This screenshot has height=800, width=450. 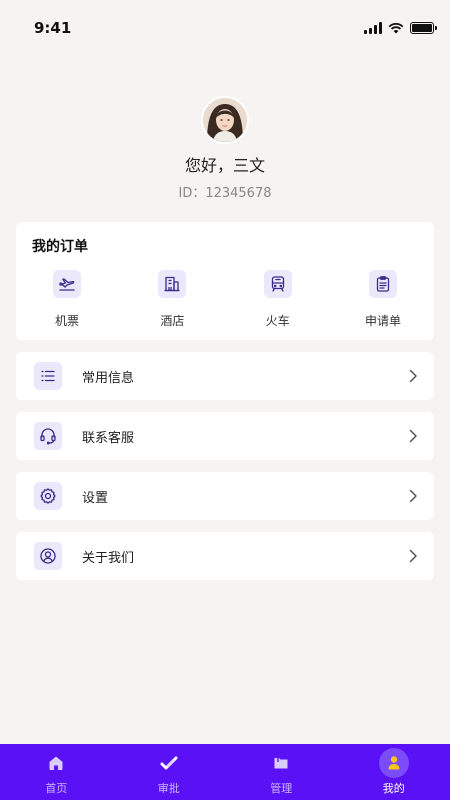 What do you see at coordinates (277, 284) in the screenshot?
I see `train-icon` at bounding box center [277, 284].